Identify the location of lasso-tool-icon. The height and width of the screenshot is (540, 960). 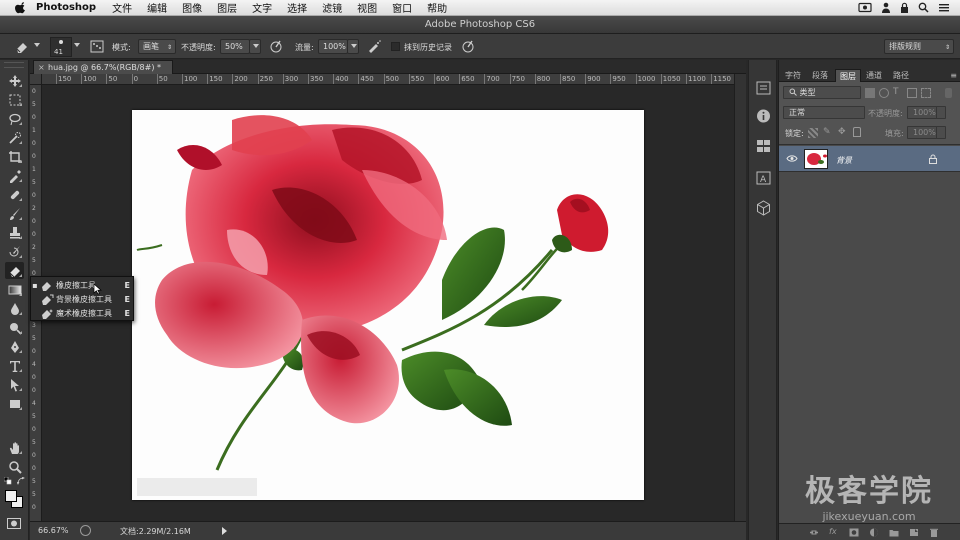
(14, 118).